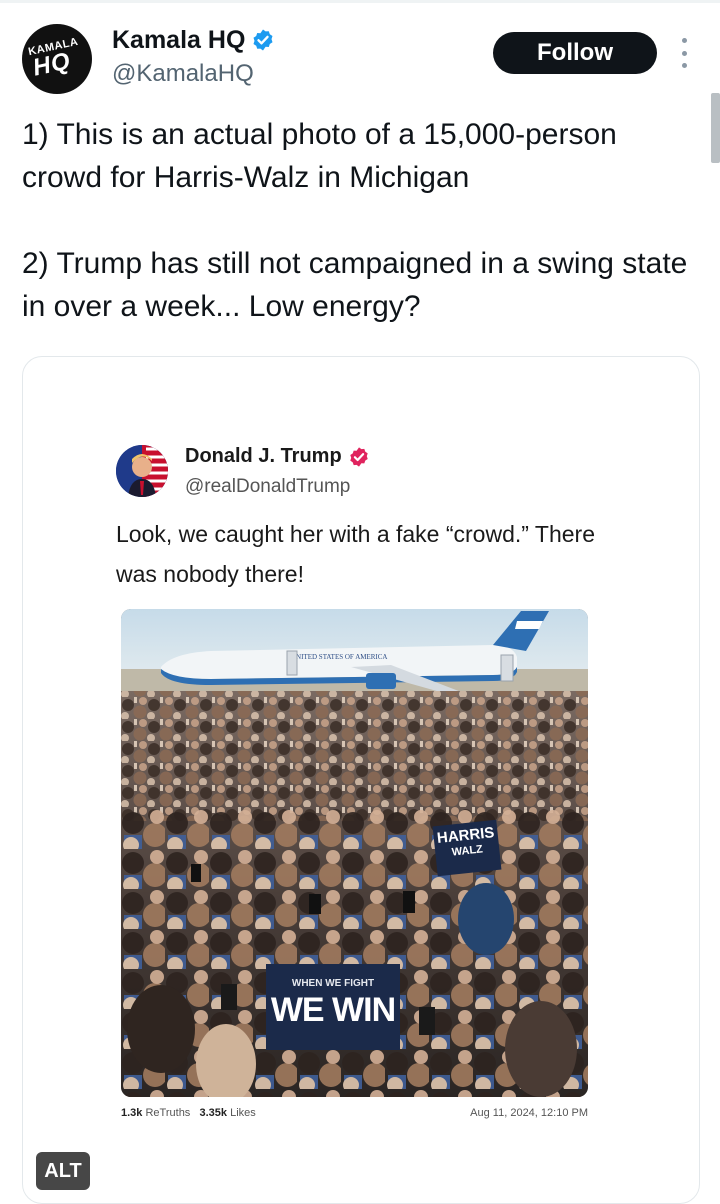  Describe the element at coordinates (263, 456) in the screenshot. I see `embedded-author-name: Donald J. Trump` at that location.